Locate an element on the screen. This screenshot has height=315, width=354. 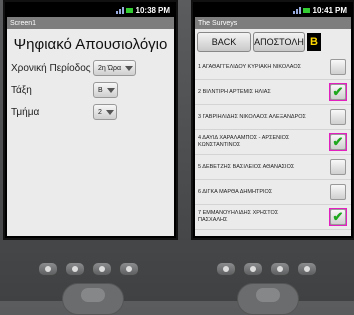
class-label: Τάξη is located at coordinates (21, 90).